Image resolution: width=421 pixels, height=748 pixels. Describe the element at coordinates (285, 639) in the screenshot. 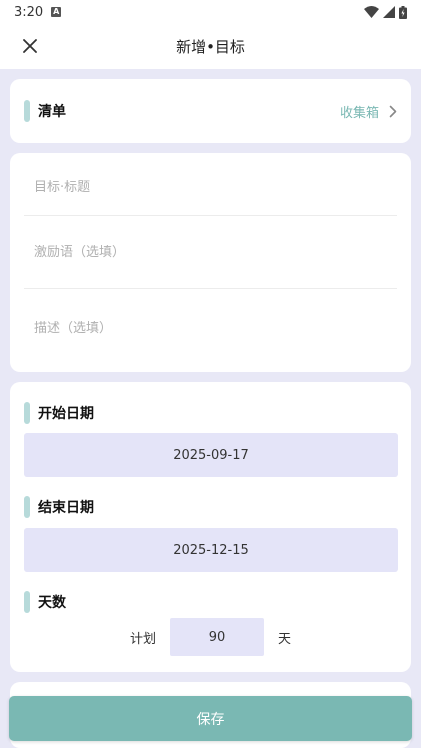

I see `days-unit: 天` at that location.